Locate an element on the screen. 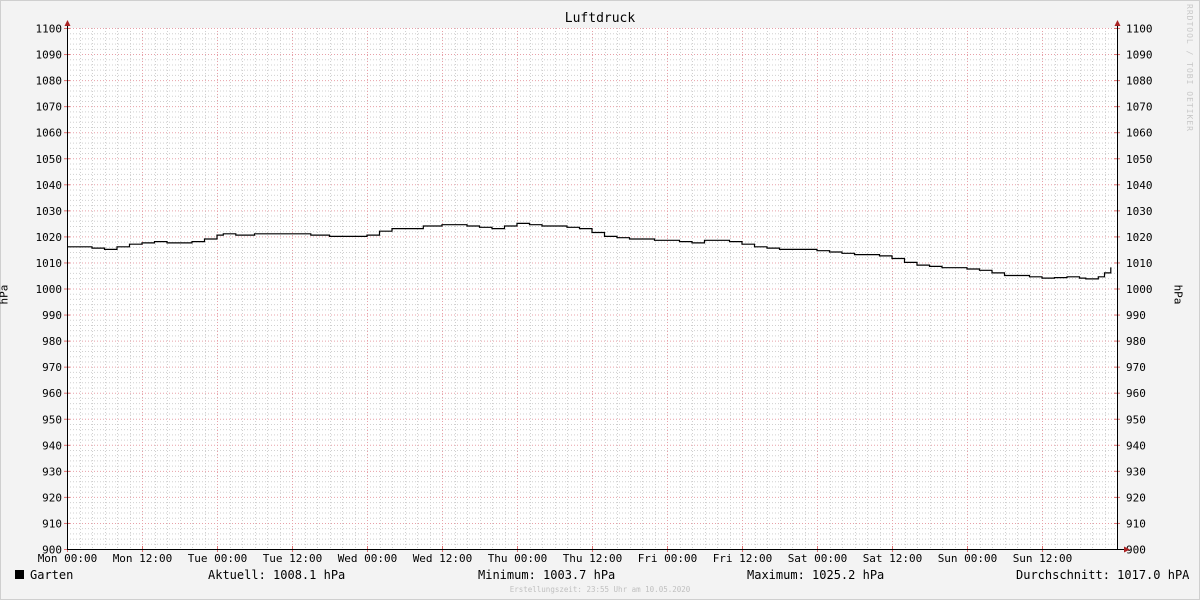  y-tick-label-left: 980 is located at coordinates (52, 341).